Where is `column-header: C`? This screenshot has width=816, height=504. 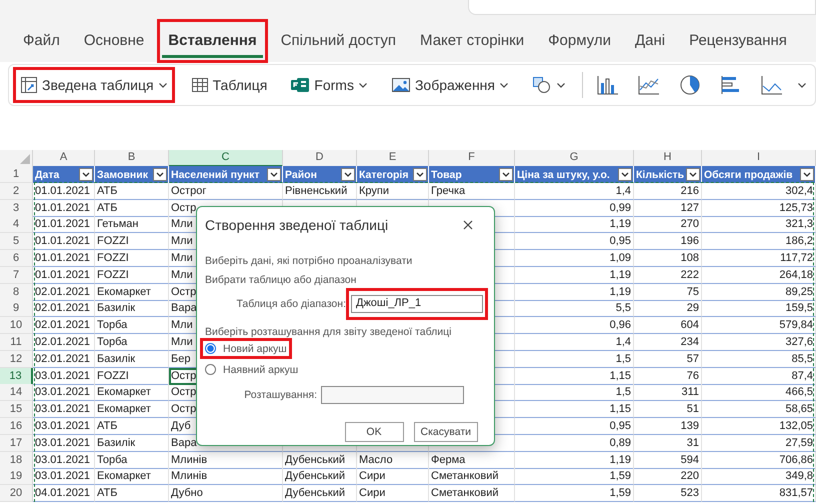
column-header: C is located at coordinates (226, 158).